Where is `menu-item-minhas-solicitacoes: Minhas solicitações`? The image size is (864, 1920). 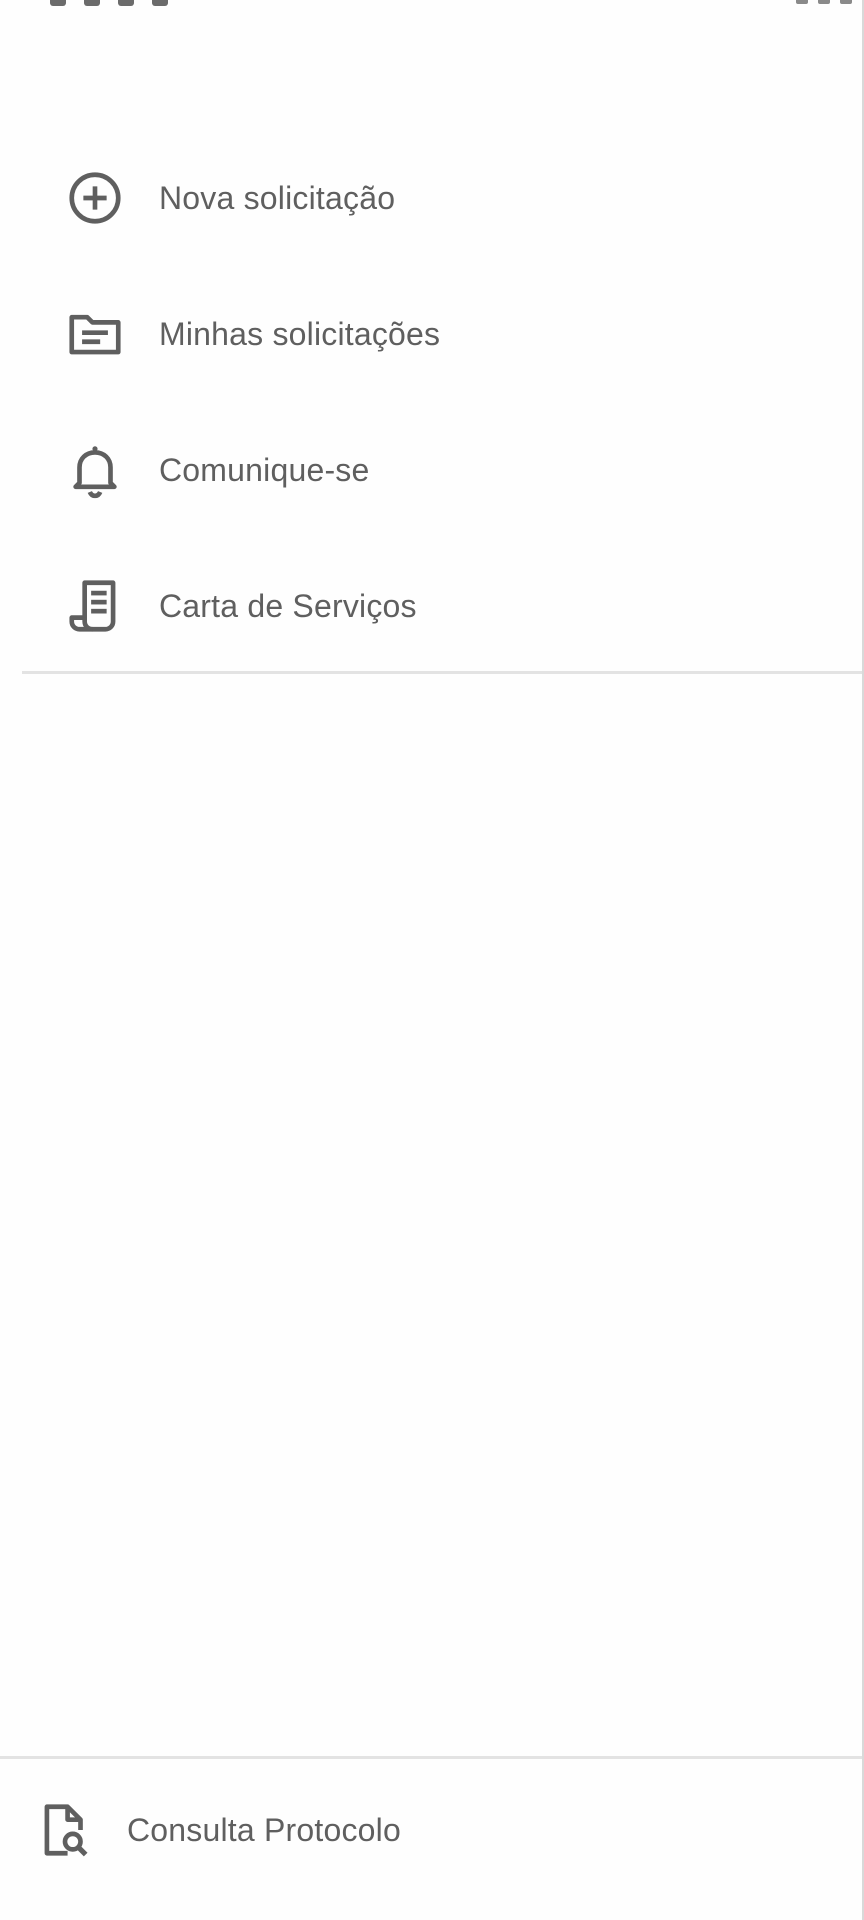
menu-item-minhas-solicitacoes: Minhas solicitações is located at coordinates (431, 334).